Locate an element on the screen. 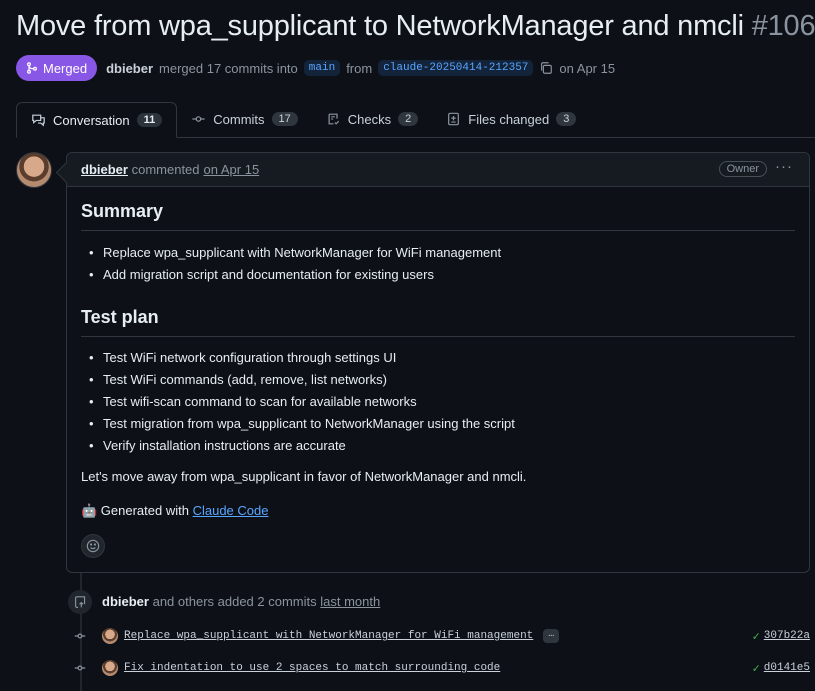 Image resolution: width=815 pixels, height=691 pixels. repo-push-icon is located at coordinates (80, 602).